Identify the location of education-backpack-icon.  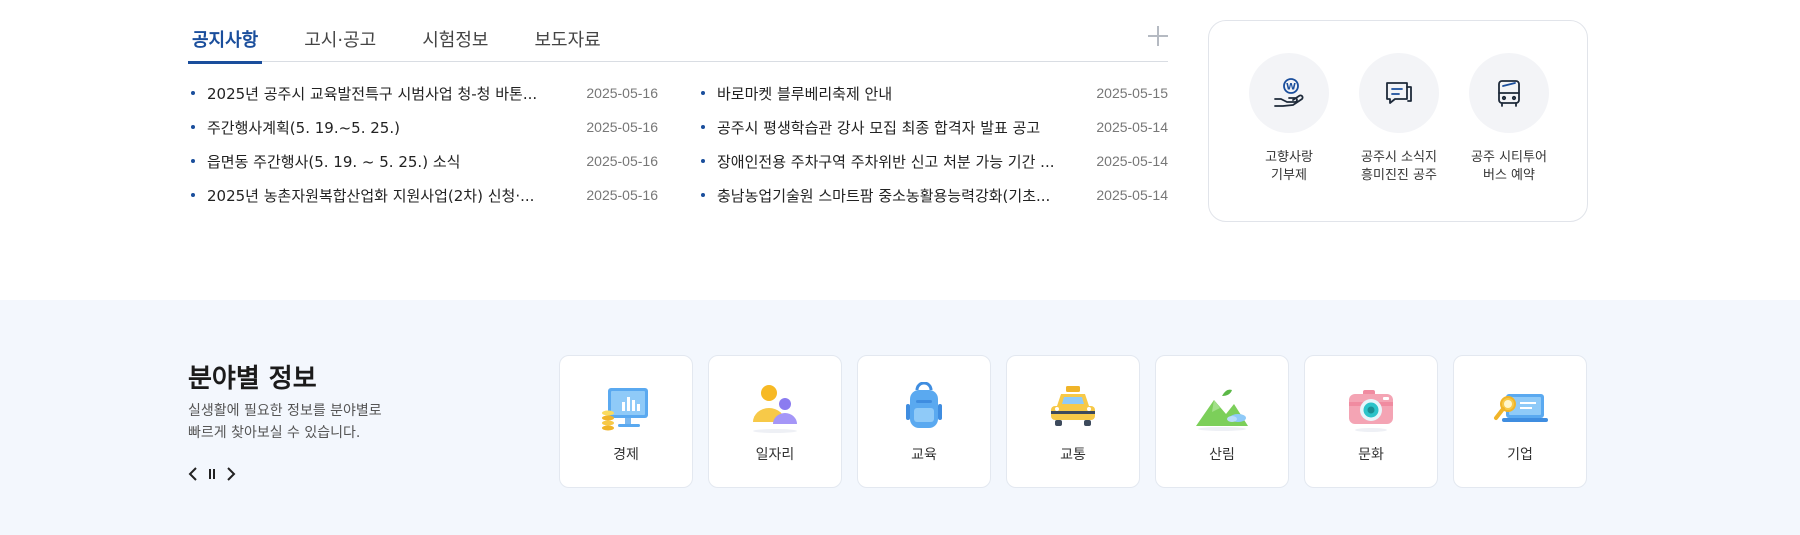
(924, 409).